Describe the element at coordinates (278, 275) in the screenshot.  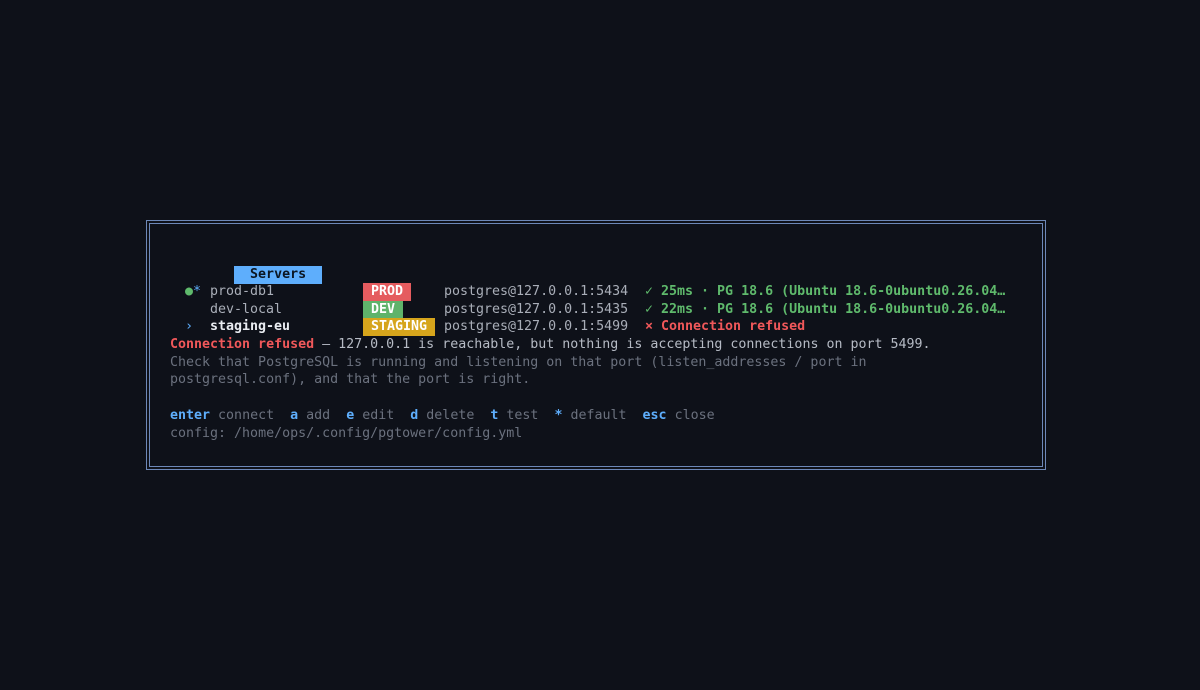
I see `panel-title: Servers` at that location.